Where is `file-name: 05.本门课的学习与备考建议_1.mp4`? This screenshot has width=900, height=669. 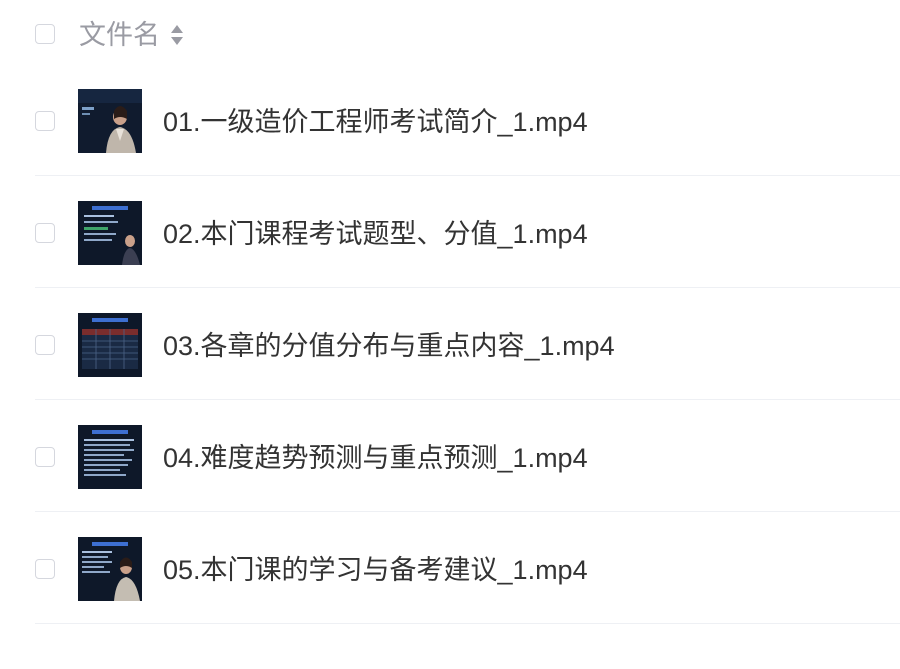
file-name: 05.本门课的学习与备考建议_1.mp4 is located at coordinates (375, 570).